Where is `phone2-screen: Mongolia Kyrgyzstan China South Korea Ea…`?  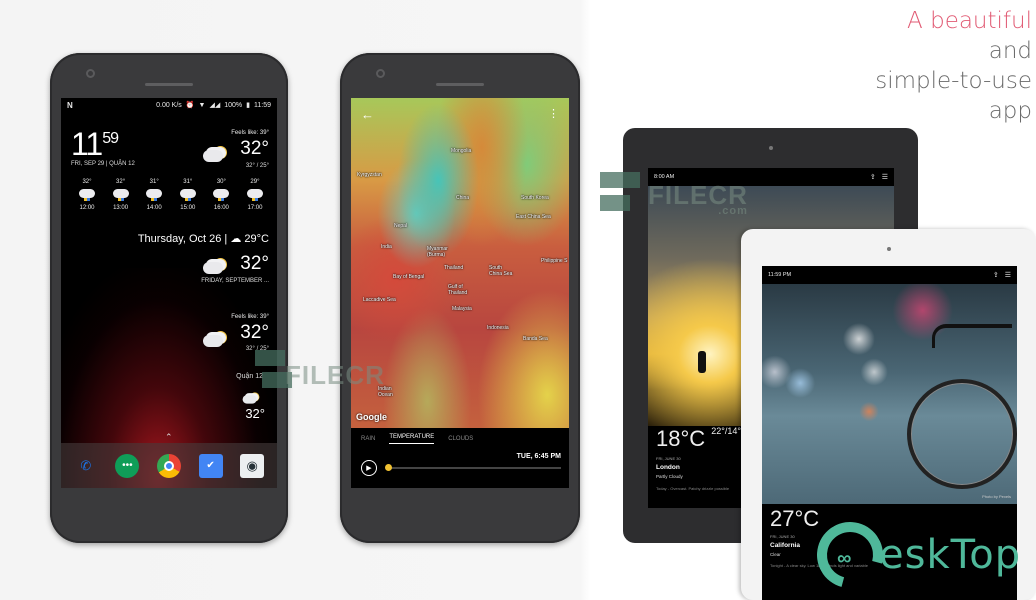
phone2-screen: Mongolia Kyrgyzstan China South Korea Ea… is located at coordinates (460, 293).